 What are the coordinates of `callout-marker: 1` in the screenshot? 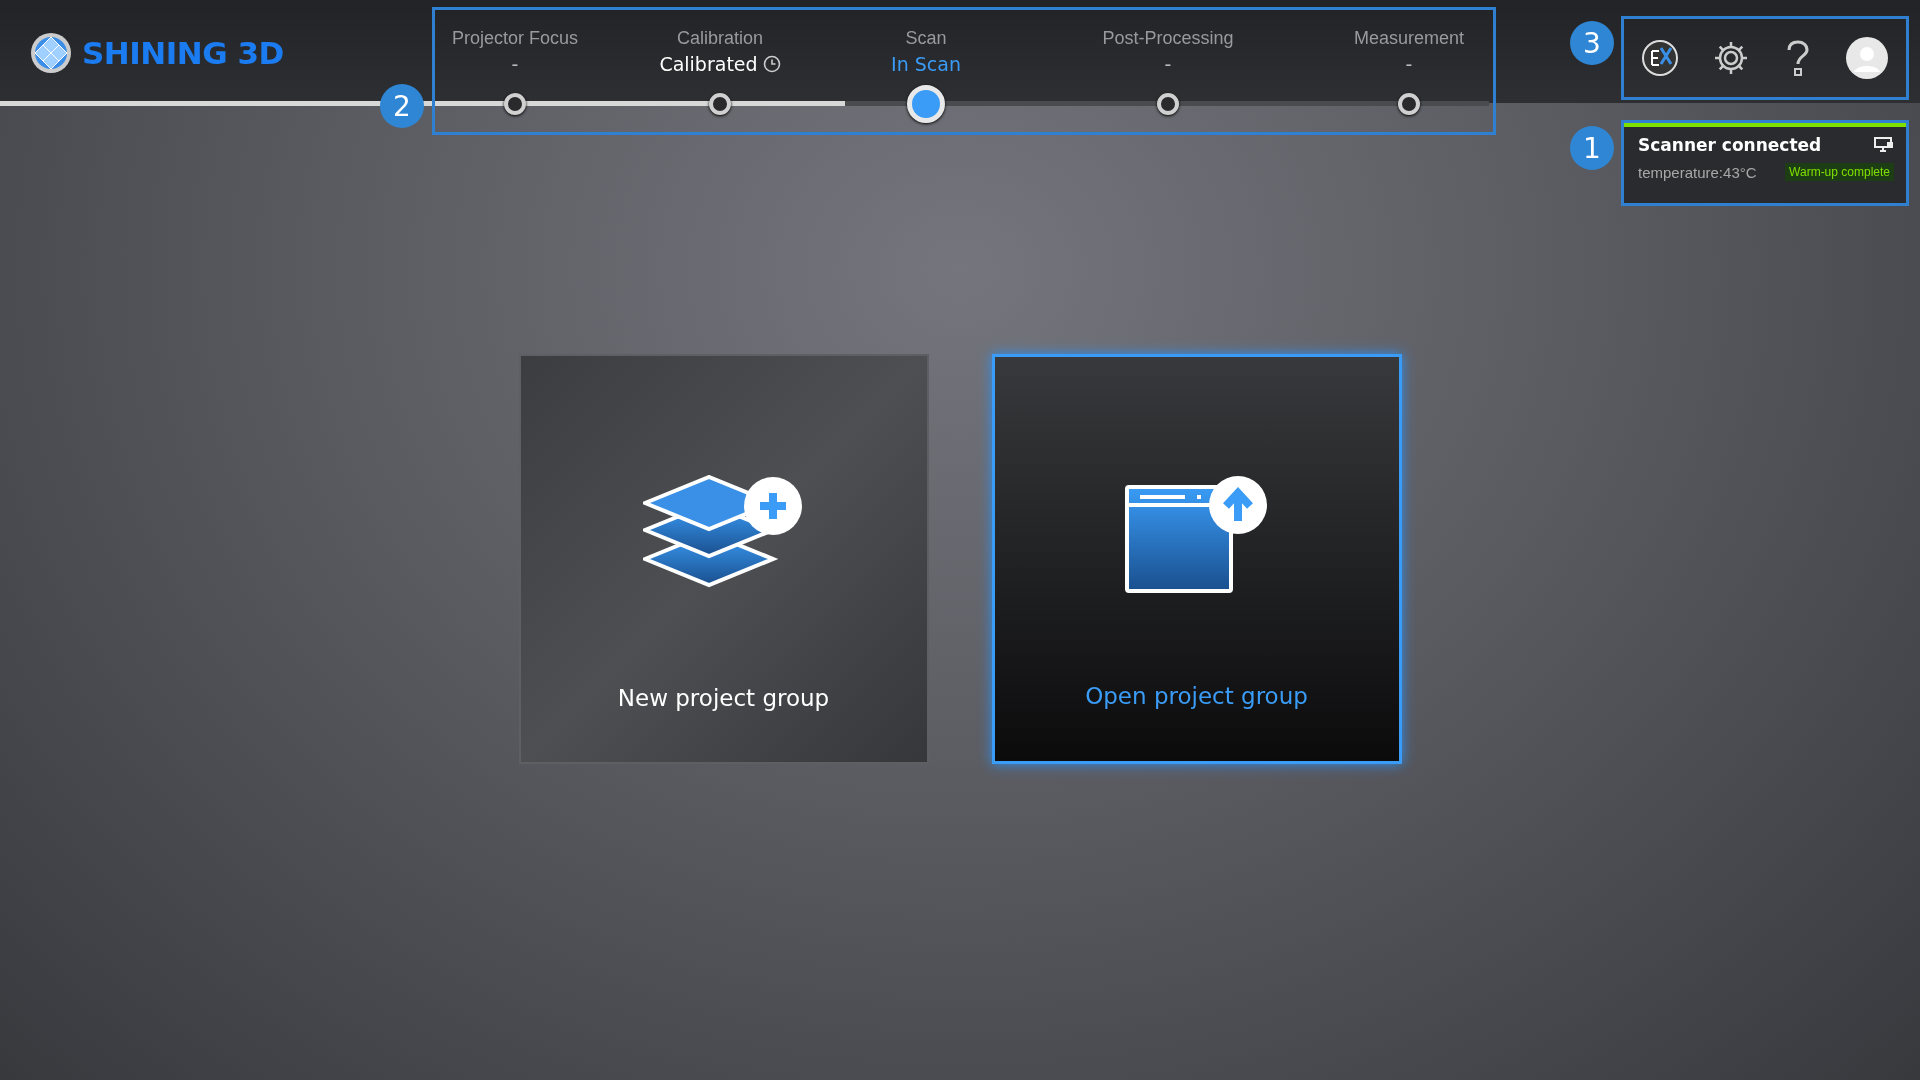 It's located at (1592, 148).